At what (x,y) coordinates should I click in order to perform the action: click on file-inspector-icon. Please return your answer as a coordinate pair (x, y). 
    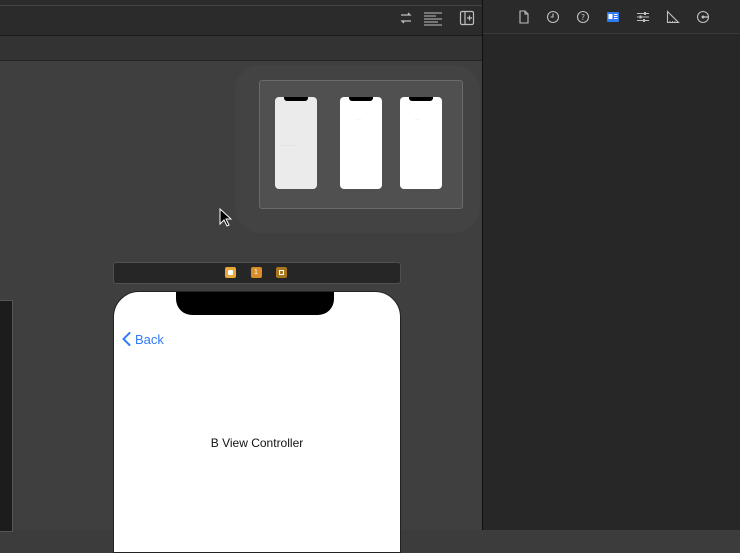
    Looking at the image, I should click on (524, 17).